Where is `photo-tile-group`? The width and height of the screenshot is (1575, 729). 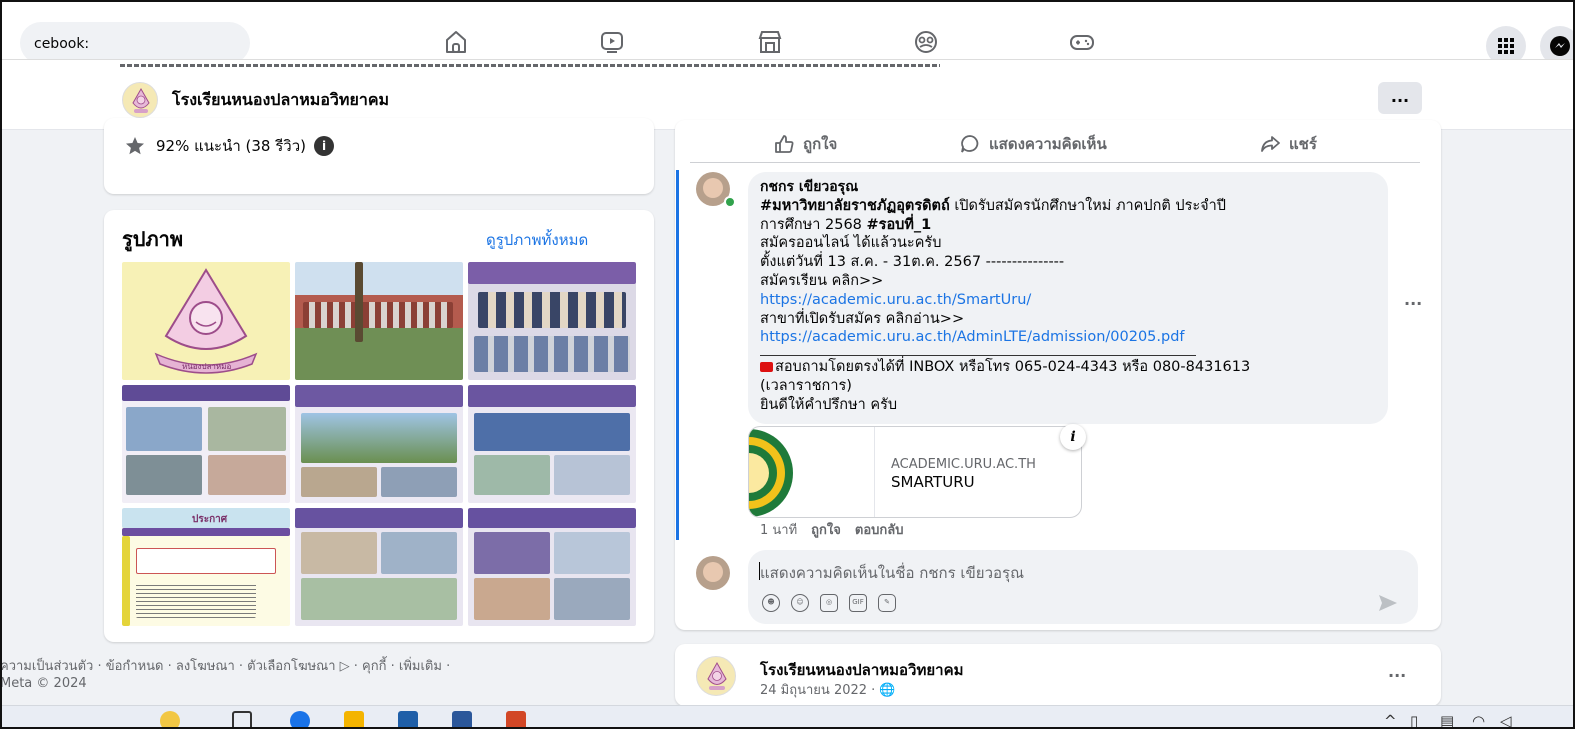
photo-tile-group is located at coordinates (379, 444).